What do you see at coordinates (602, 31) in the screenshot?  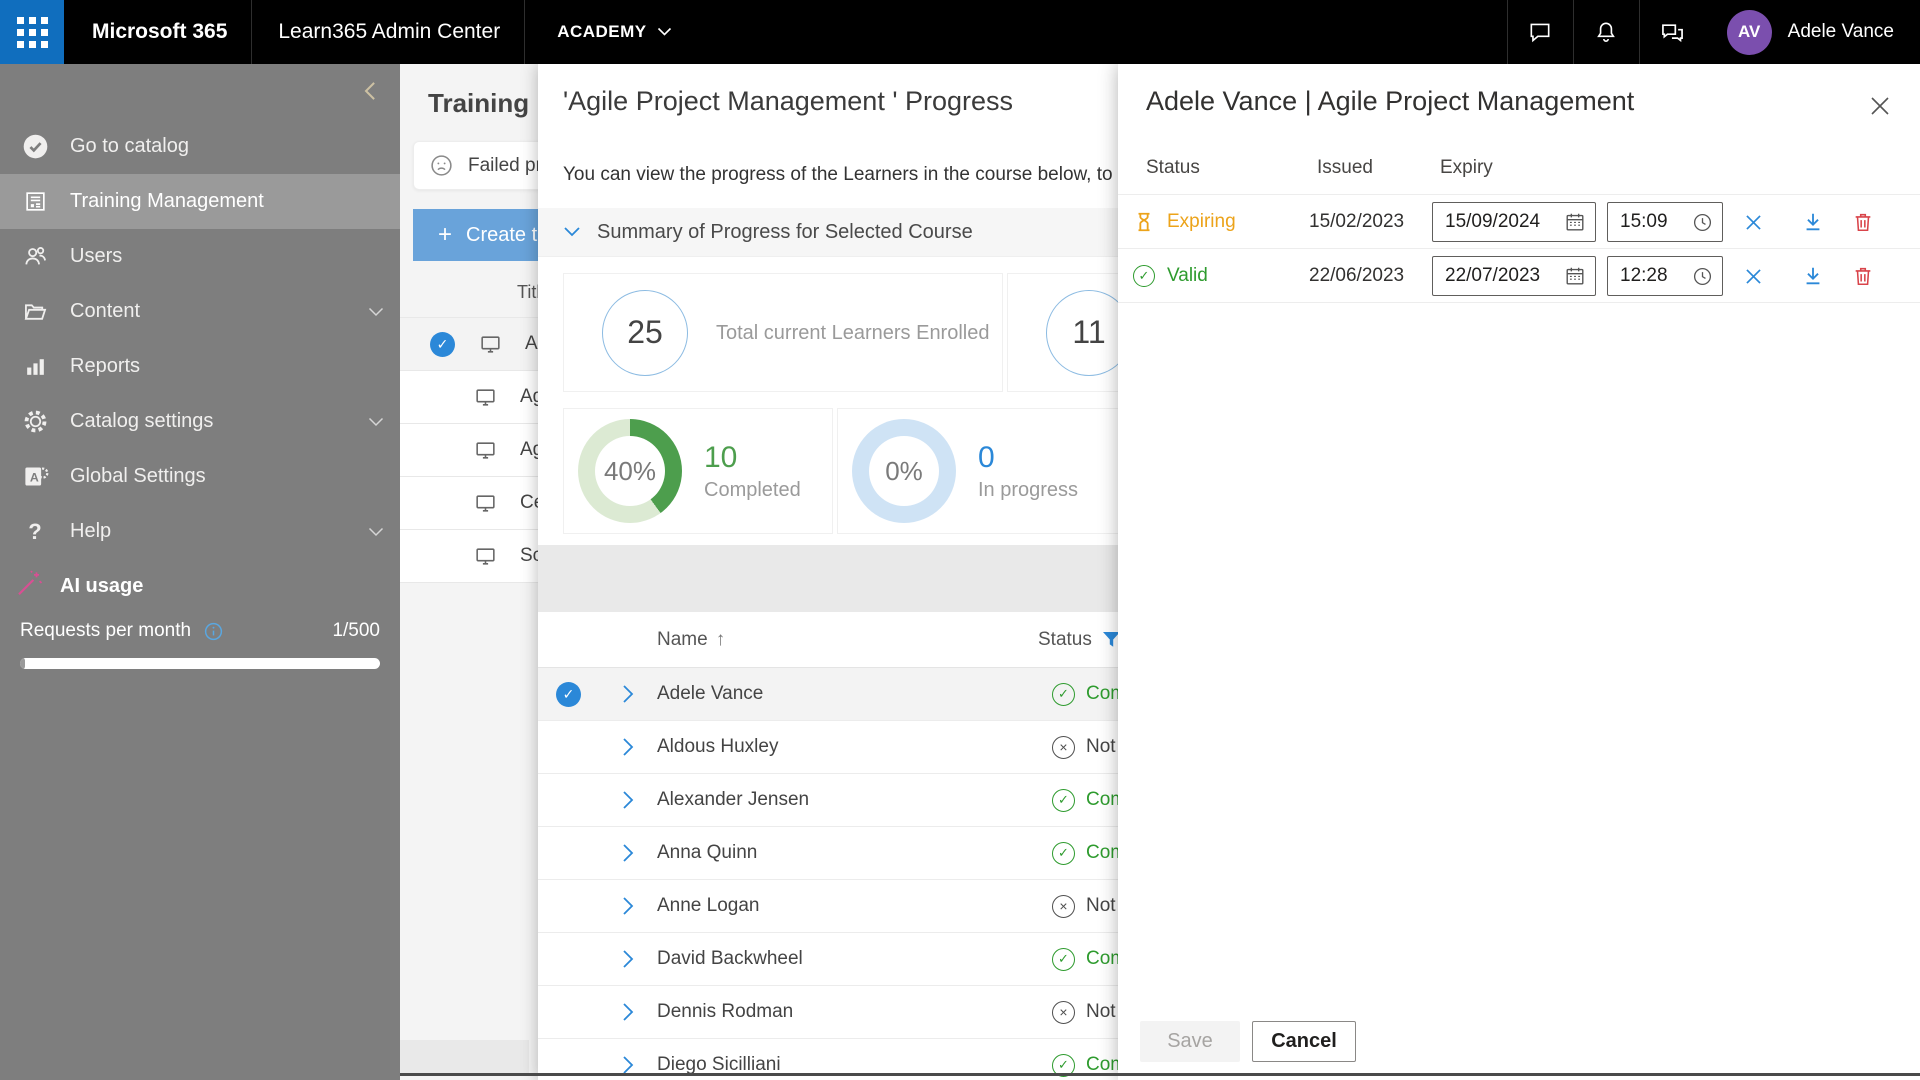 I see `tenant-label: ACADEMY` at bounding box center [602, 31].